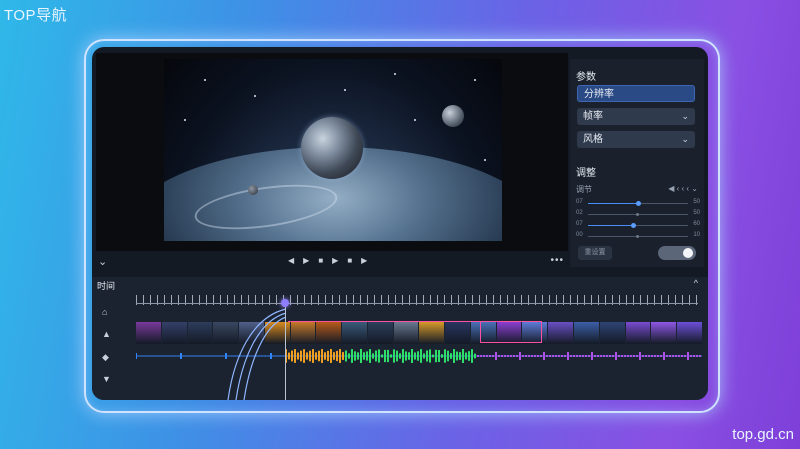  Describe the element at coordinates (253, 190) in the screenshot. I see `moon` at that location.